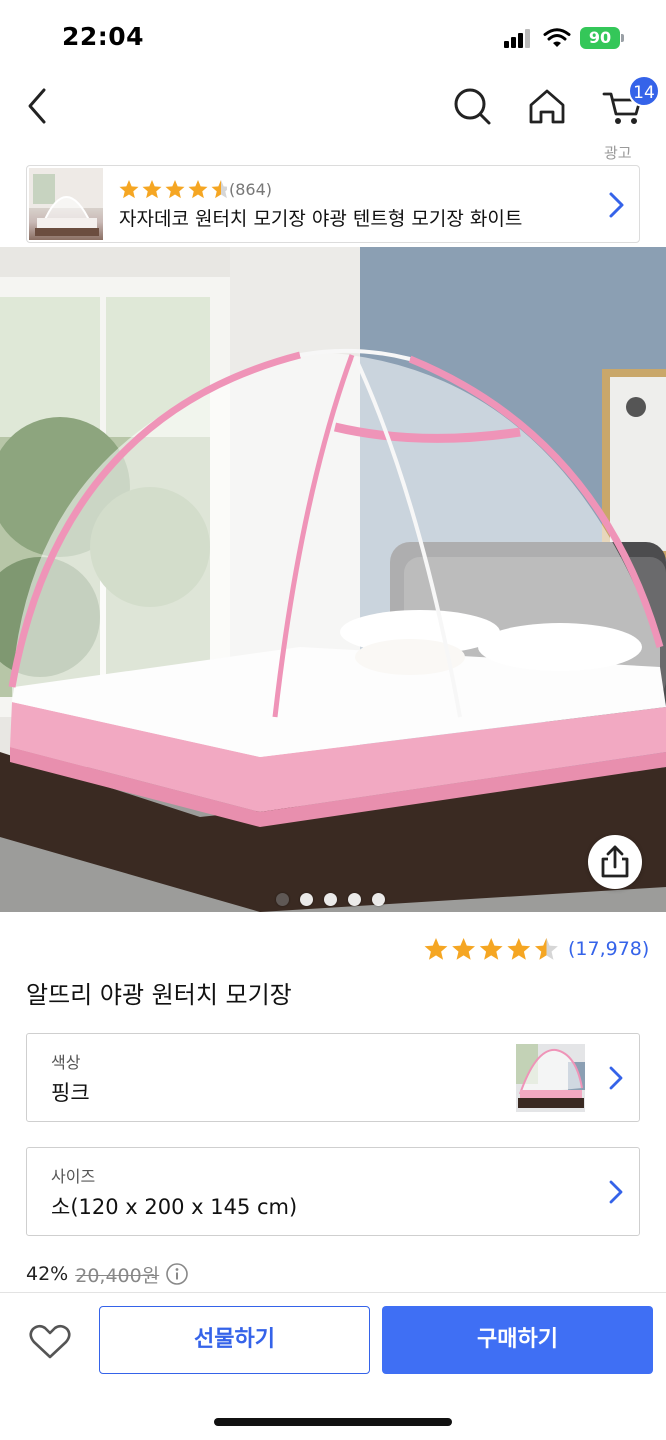  What do you see at coordinates (103, 36) in the screenshot?
I see `status-time: 22:04` at bounding box center [103, 36].